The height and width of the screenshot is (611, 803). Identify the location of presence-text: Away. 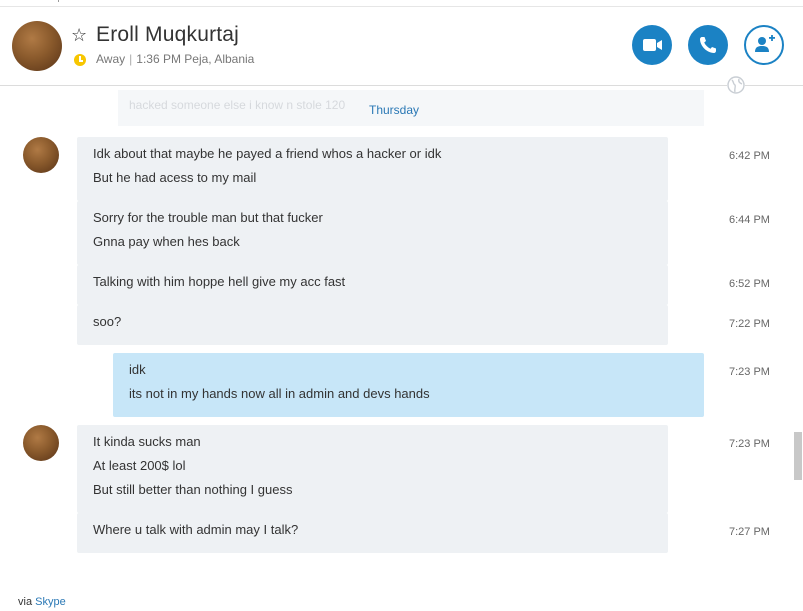
(111, 59).